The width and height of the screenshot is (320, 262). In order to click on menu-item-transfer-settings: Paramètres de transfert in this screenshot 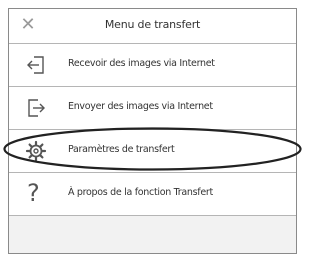, I will do `click(152, 151)`.